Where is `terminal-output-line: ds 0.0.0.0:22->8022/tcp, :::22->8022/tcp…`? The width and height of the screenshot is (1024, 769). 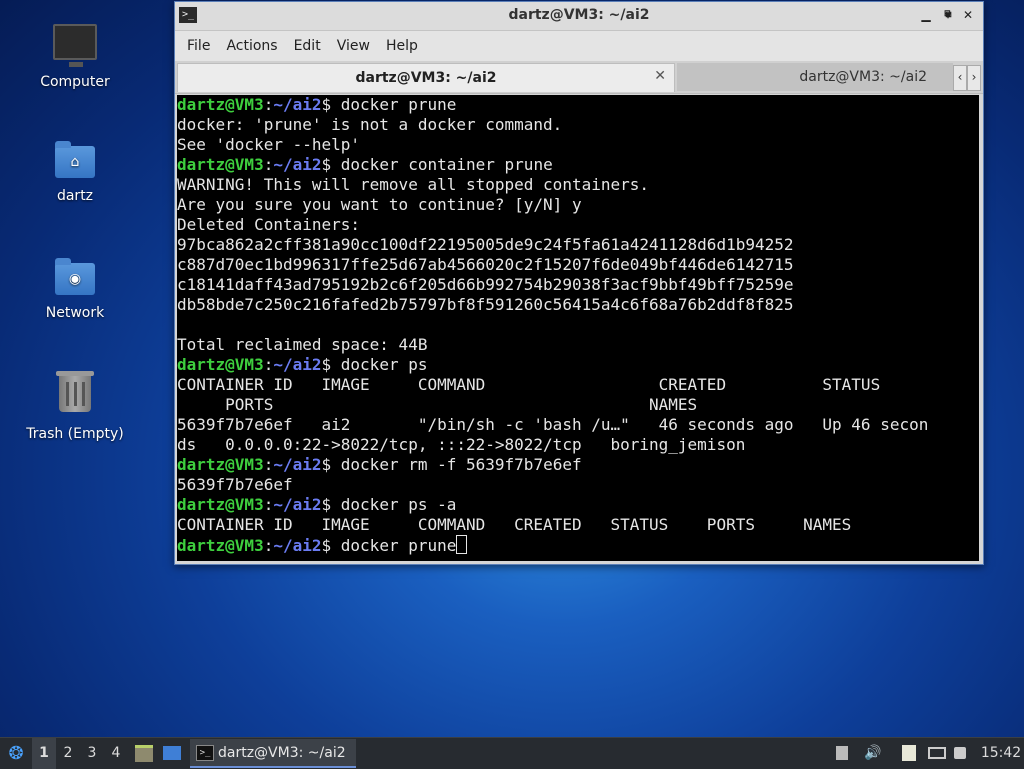 terminal-output-line: ds 0.0.0.0:22->8022/tcp, :::22->8022/tcp… is located at coordinates (461, 444).